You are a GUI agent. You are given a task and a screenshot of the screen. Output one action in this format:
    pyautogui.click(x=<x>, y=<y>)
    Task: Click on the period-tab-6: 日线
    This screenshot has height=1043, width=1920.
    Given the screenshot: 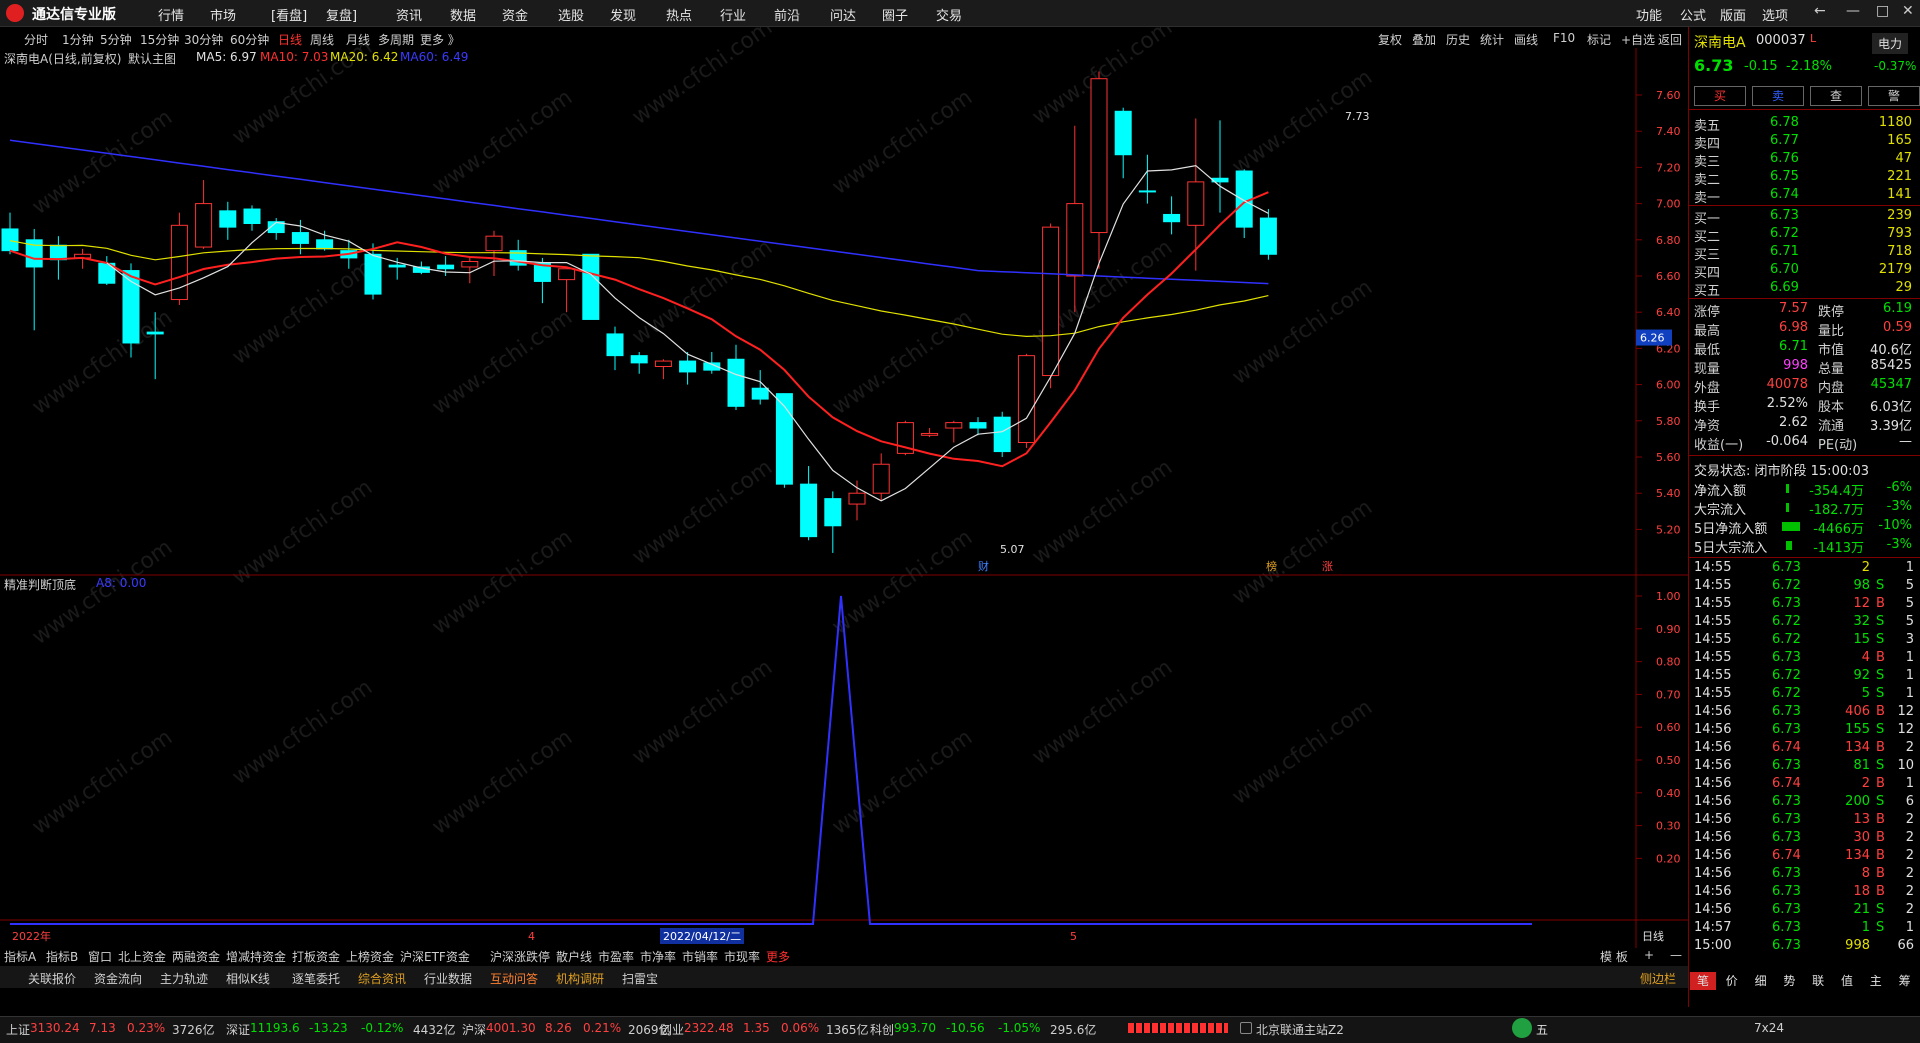 What is the action you would take?
    pyautogui.click(x=290, y=39)
    